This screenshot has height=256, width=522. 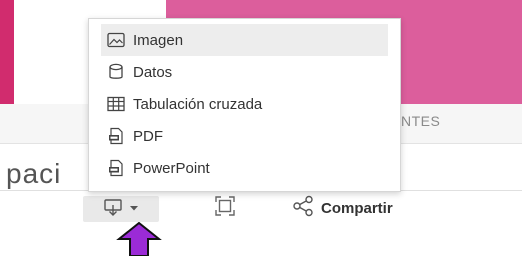 I want to click on share-icon, so click(x=303, y=208).